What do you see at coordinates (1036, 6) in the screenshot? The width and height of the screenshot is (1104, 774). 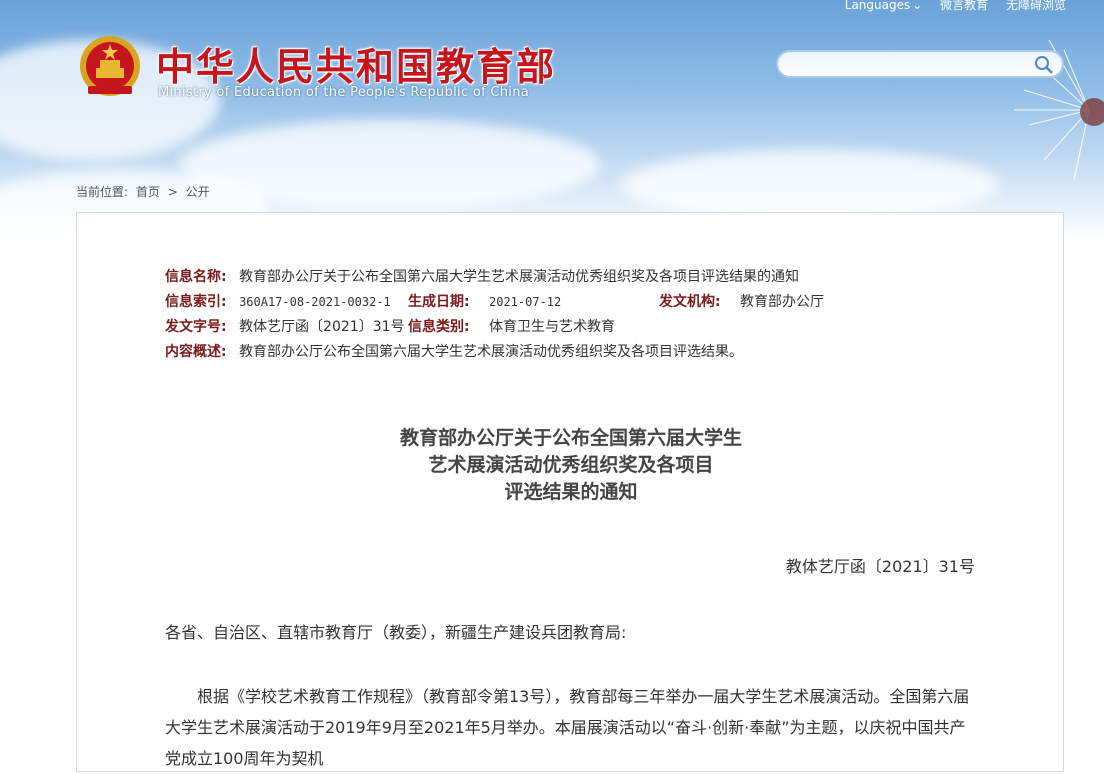 I see `accessibility-link: 无障碍浏览` at bounding box center [1036, 6].